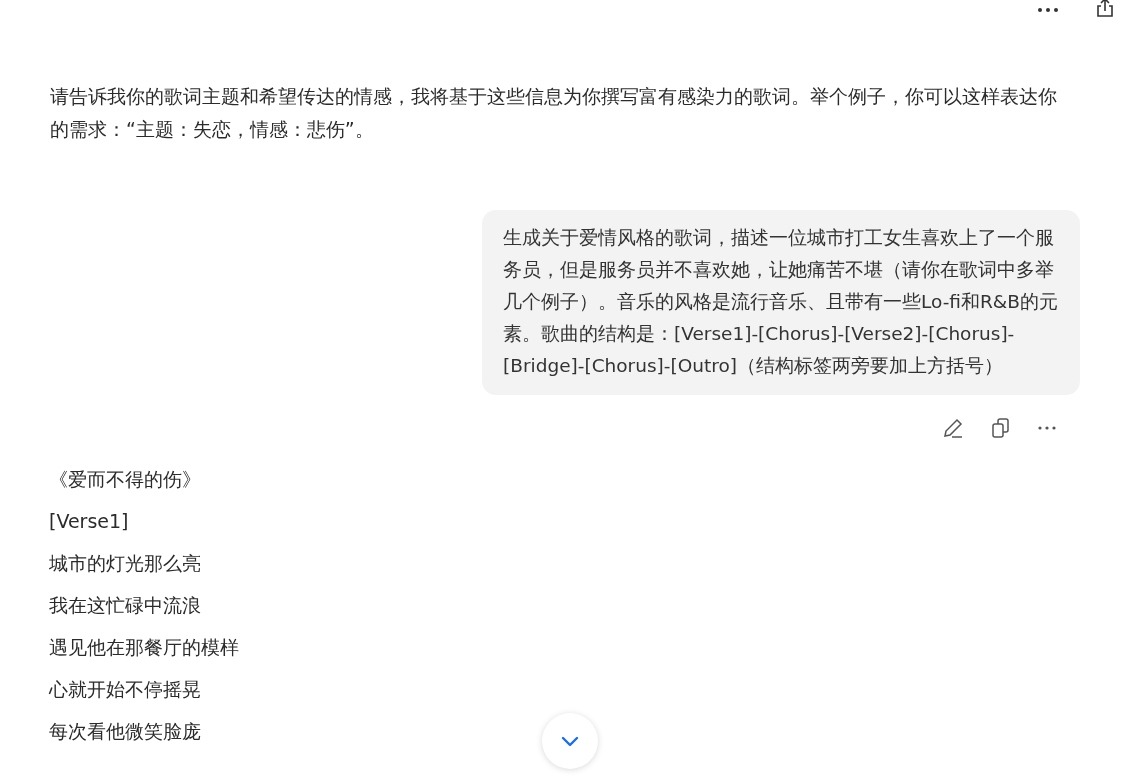 Image resolution: width=1125 pixels, height=784 pixels. What do you see at coordinates (554, 113) in the screenshot?
I see `assistant-message: 请告诉我你的歌词主题和希望传达的情感，我将基于这些信息为你撰写富有感染力的歌词。举个例子，你可以这样表达你的需求：“主题：失恋，情感：悲伤”。` at bounding box center [554, 113].